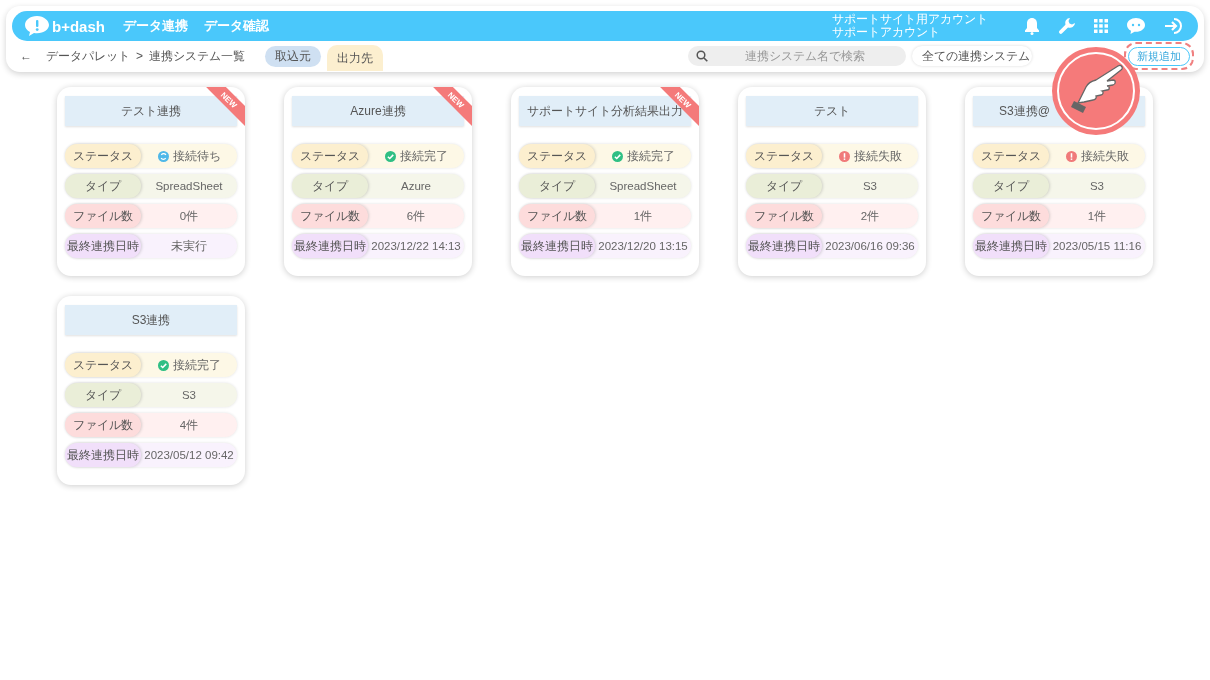 The height and width of the screenshot is (680, 1210). I want to click on system-card: S3連携 ステータス 接続完了 タイプ S3 ファイル数 4件 最終連携日時 2023/05/12 09:42, so click(151, 390).